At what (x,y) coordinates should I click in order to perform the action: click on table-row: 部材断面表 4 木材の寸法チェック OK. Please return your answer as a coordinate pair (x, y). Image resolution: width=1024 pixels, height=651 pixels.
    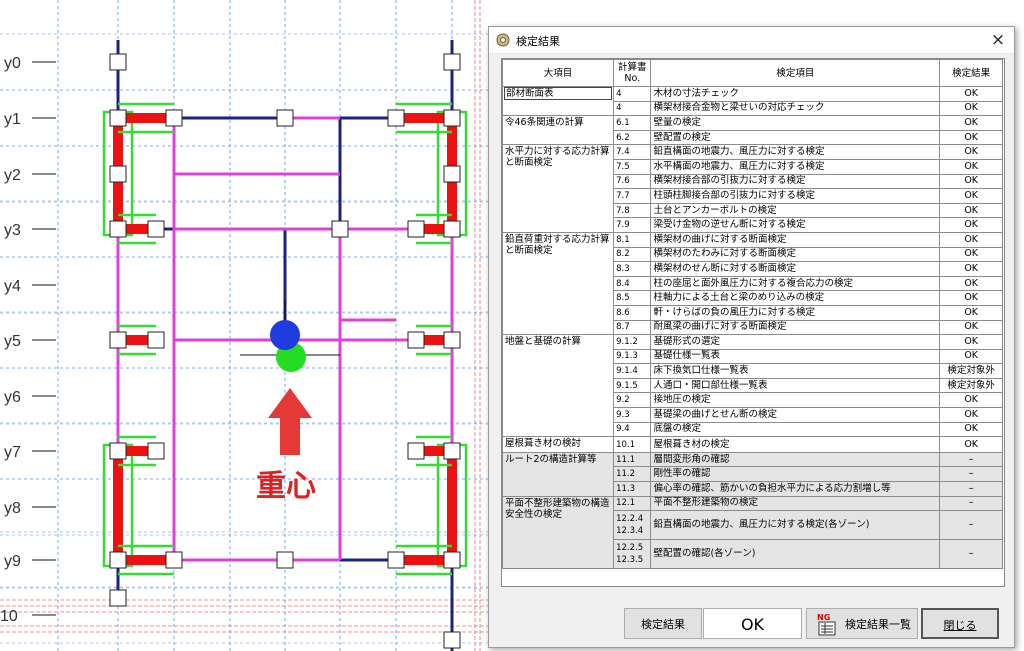
    Looking at the image, I should click on (752, 101).